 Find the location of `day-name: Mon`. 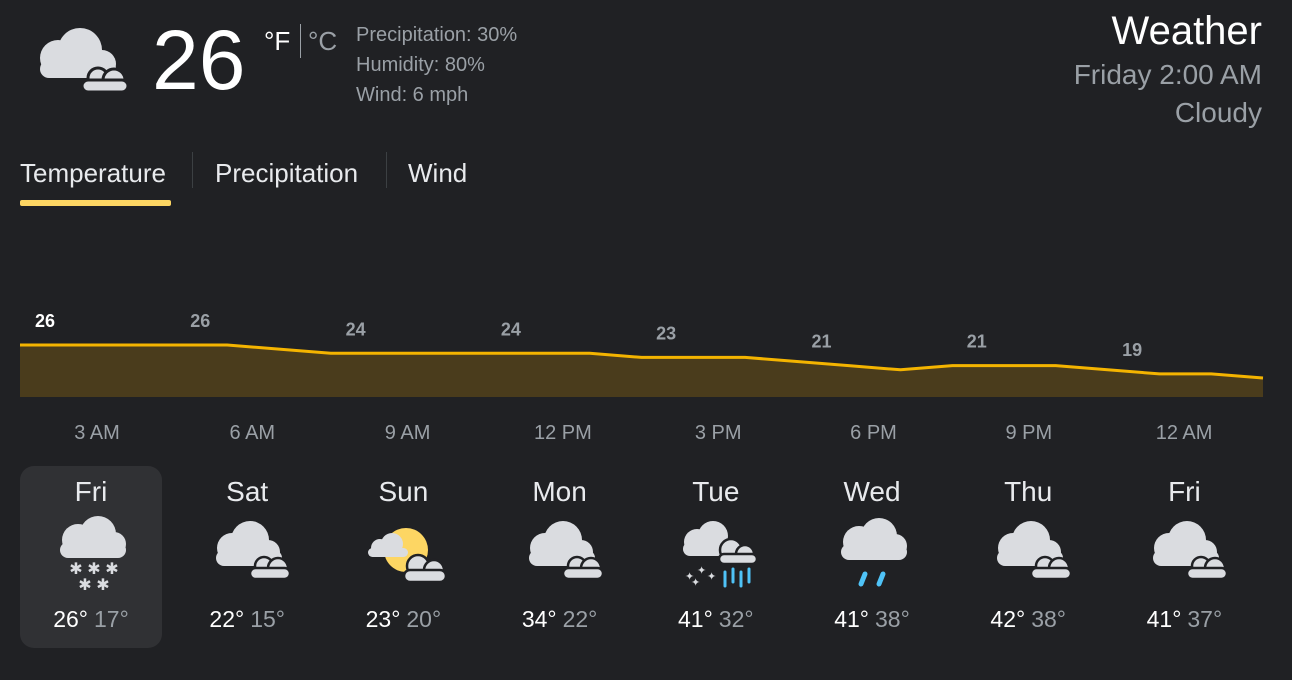

day-name: Mon is located at coordinates (559, 491).